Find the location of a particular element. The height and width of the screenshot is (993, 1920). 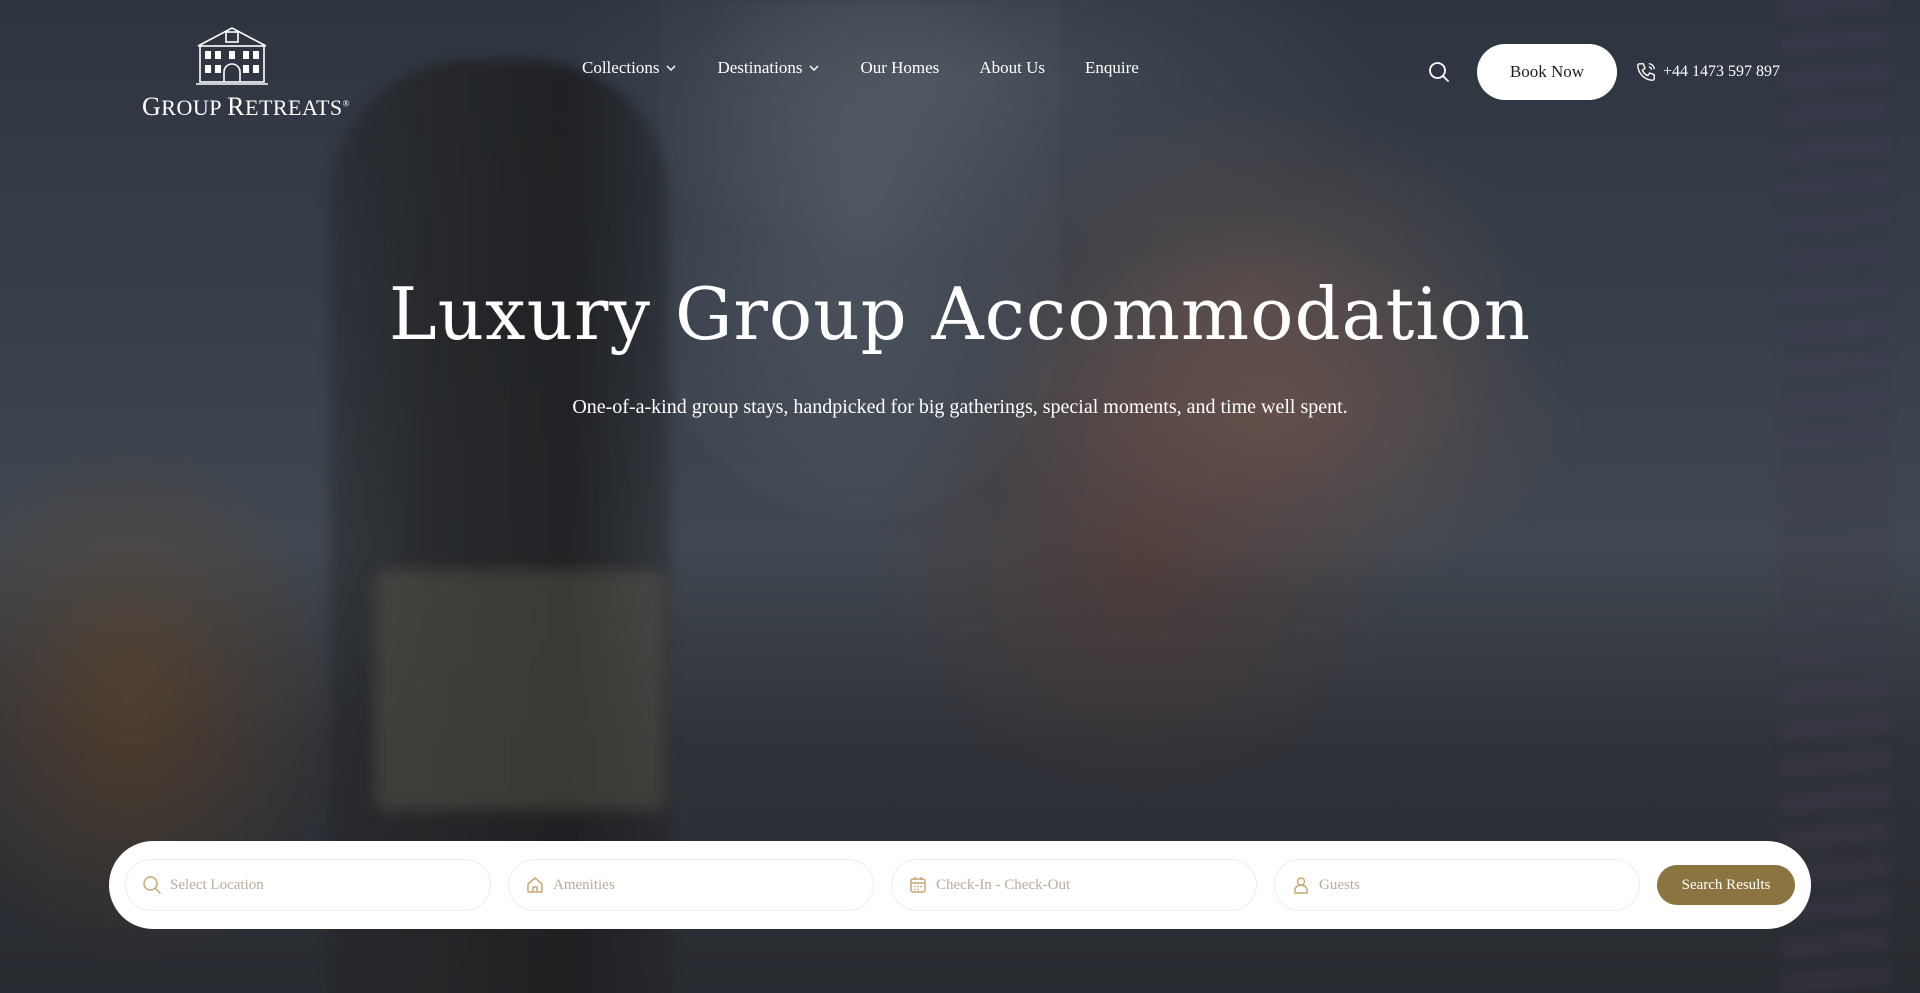

phone-link: +44 1473 597 897 is located at coordinates (1707, 72).